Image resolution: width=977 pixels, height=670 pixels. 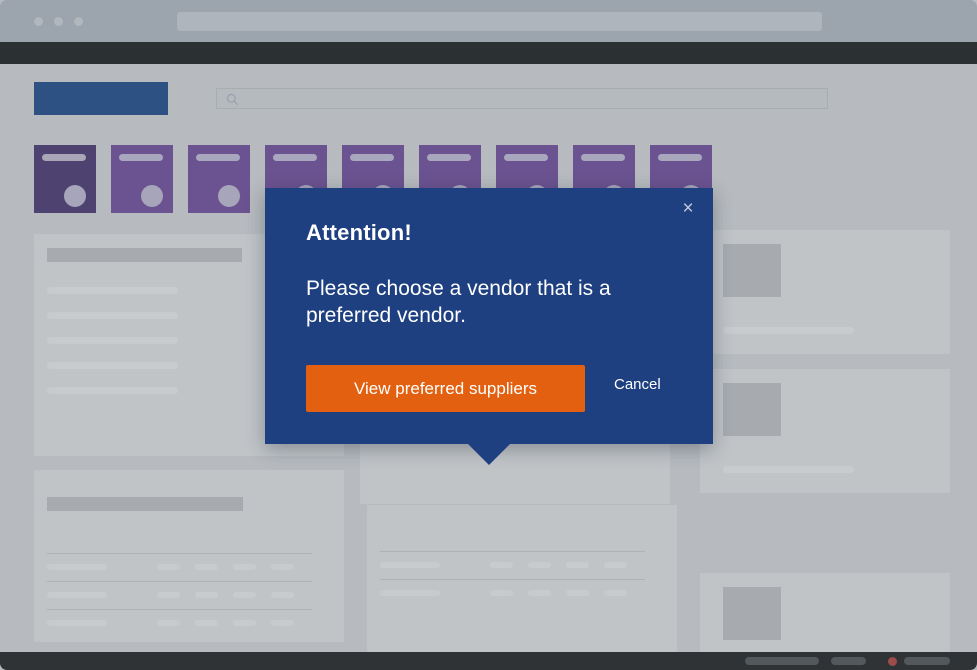 What do you see at coordinates (359, 232) in the screenshot?
I see `modal-title: Attention!` at bounding box center [359, 232].